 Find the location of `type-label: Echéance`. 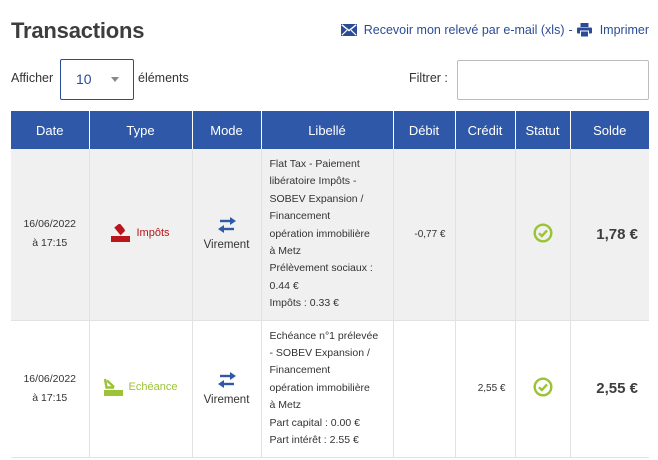

type-label: Echéance is located at coordinates (153, 387).